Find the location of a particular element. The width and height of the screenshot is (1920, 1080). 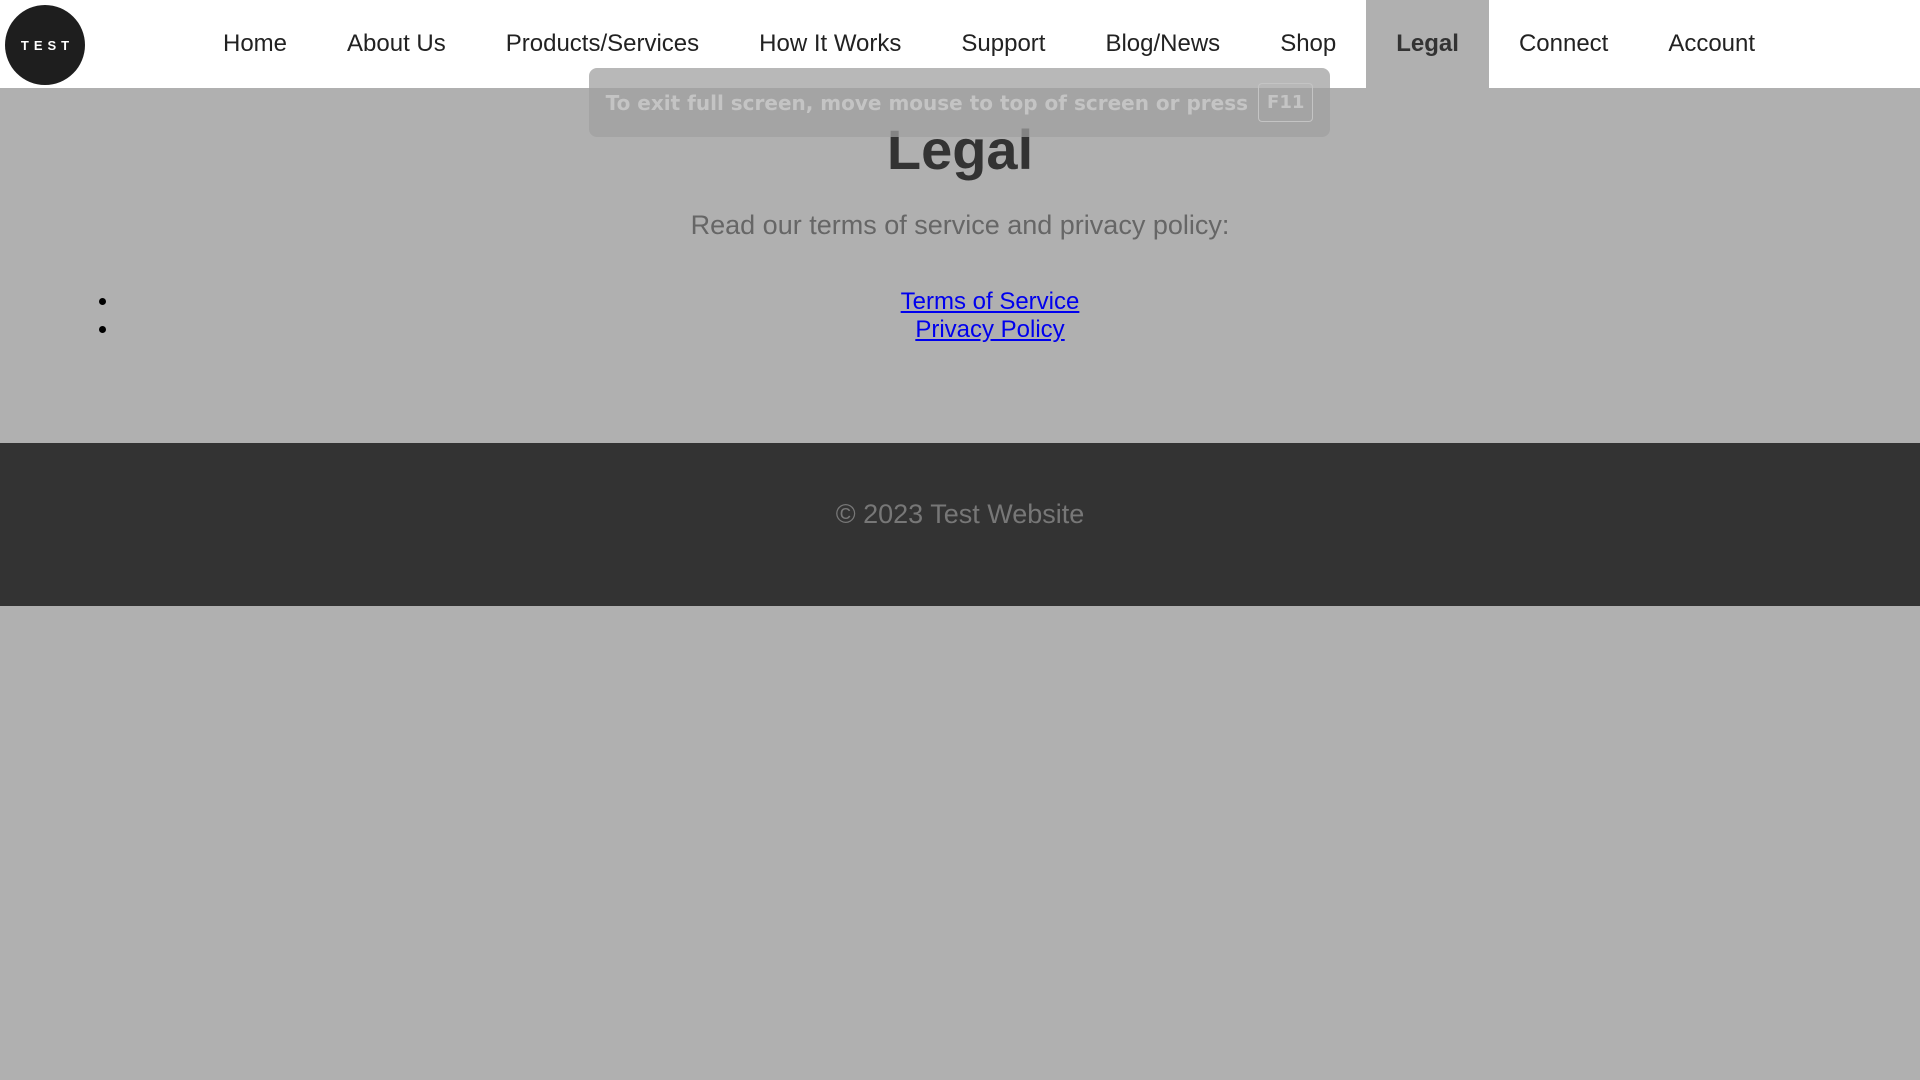

list-item: Terms of Service is located at coordinates (990, 302).